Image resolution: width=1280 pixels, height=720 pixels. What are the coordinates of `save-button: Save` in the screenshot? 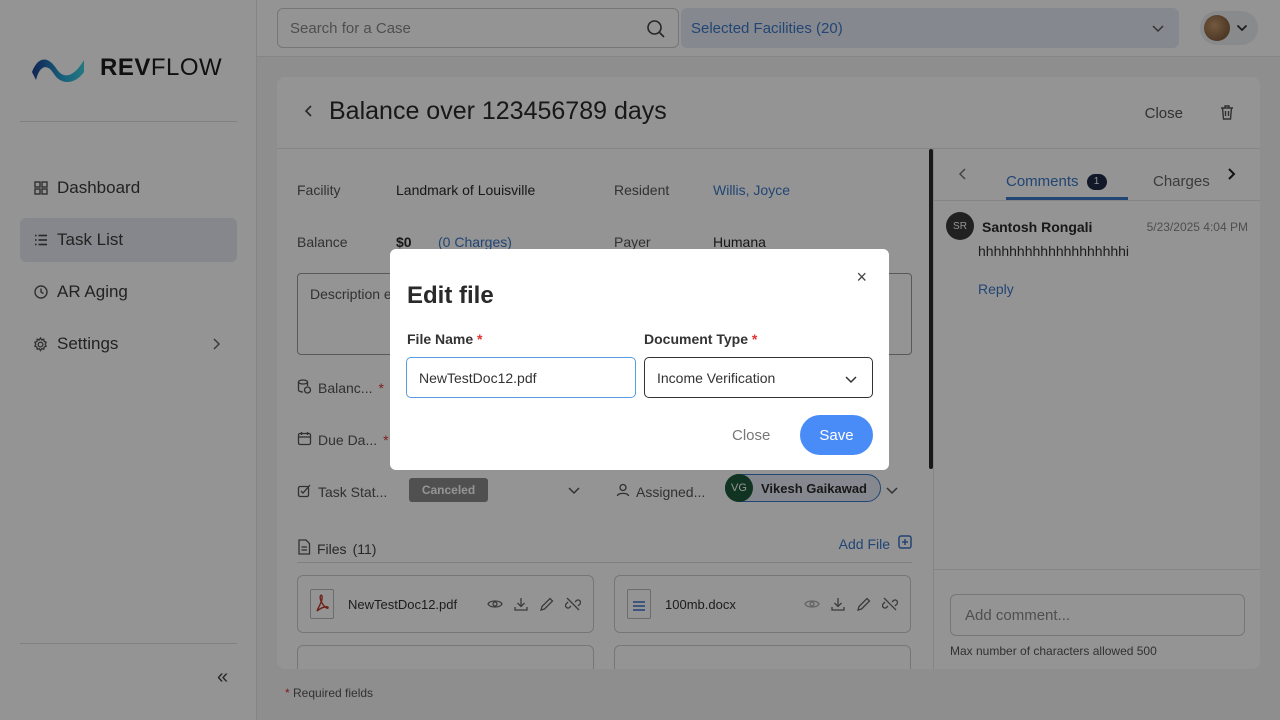 It's located at (836, 435).